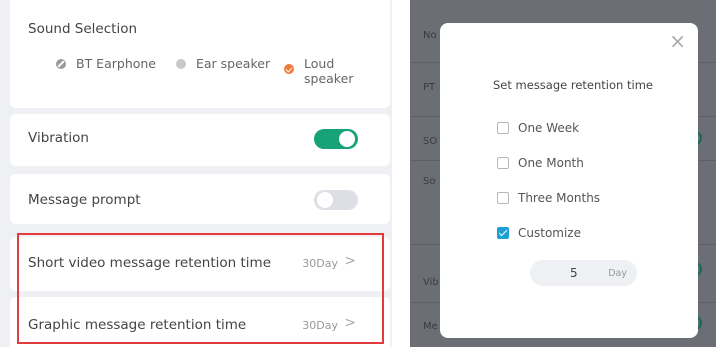 The width and height of the screenshot is (716, 347). What do you see at coordinates (83, 29) in the screenshot?
I see `sound-selection-title: Sound Selection` at bounding box center [83, 29].